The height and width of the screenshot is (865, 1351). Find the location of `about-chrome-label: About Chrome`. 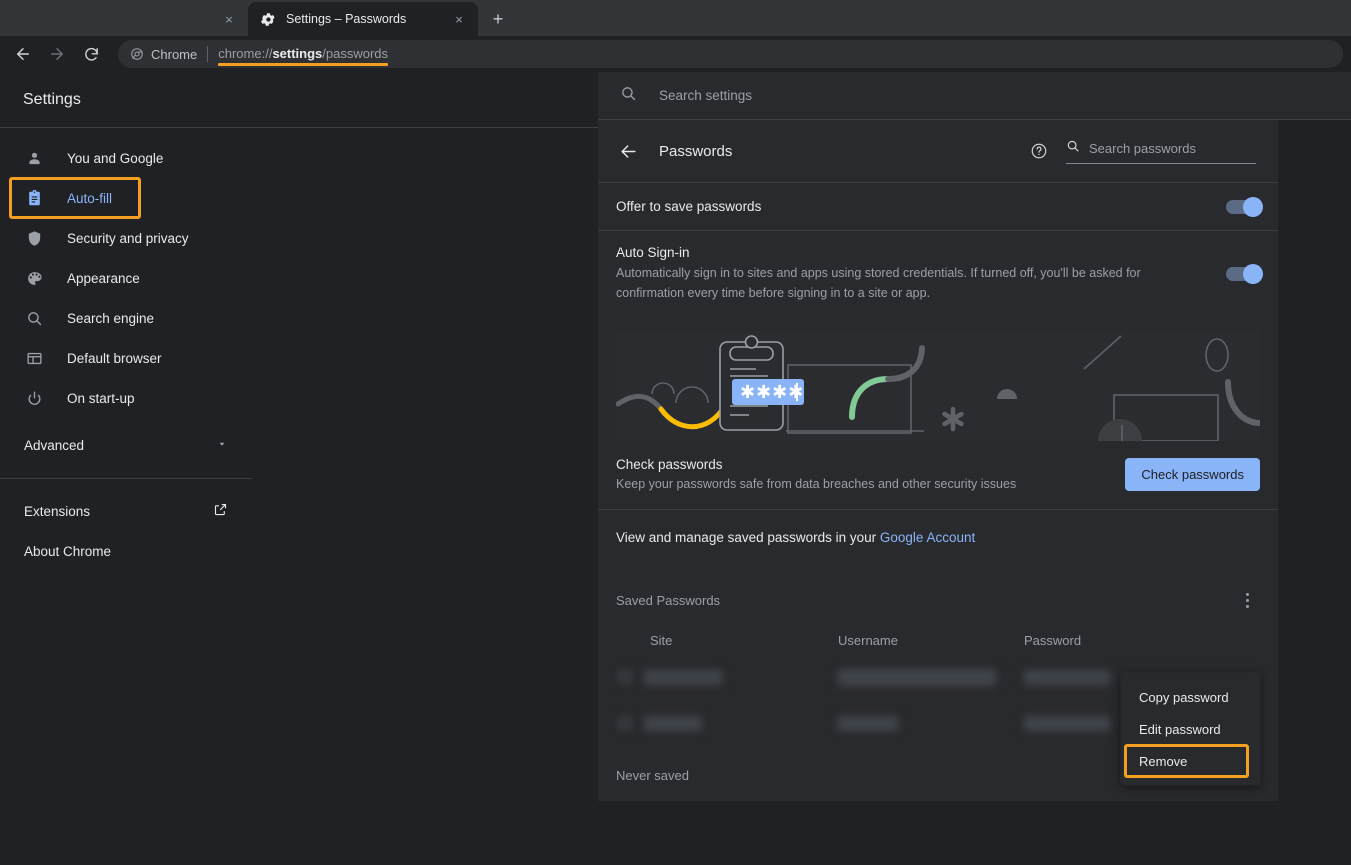

about-chrome-label: About Chrome is located at coordinates (68, 551).